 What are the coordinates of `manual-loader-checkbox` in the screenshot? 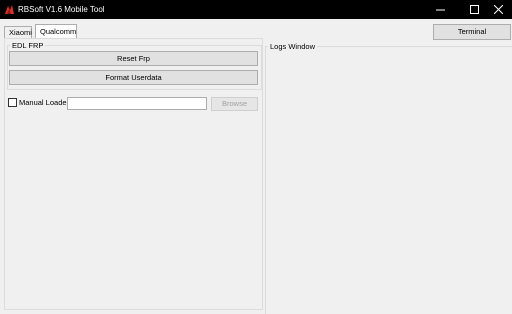 It's located at (12, 102).